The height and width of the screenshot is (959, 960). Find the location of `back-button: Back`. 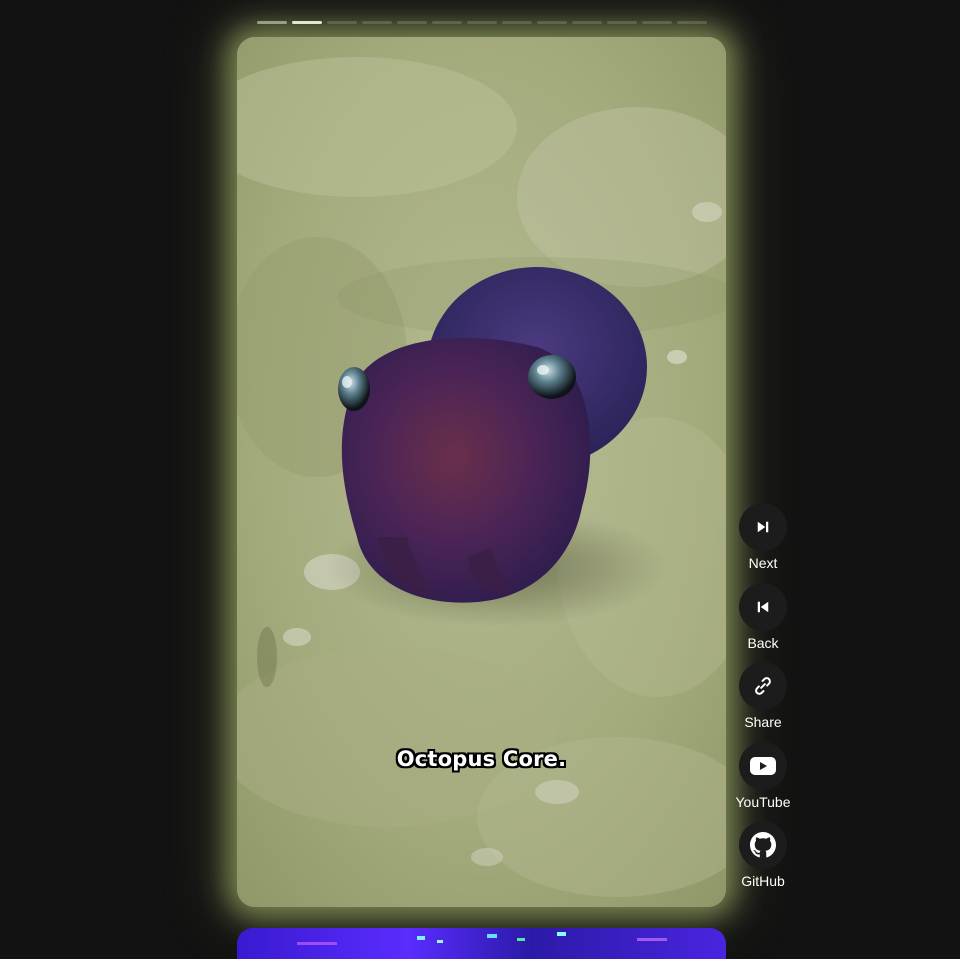

back-button: Back is located at coordinates (763, 618).